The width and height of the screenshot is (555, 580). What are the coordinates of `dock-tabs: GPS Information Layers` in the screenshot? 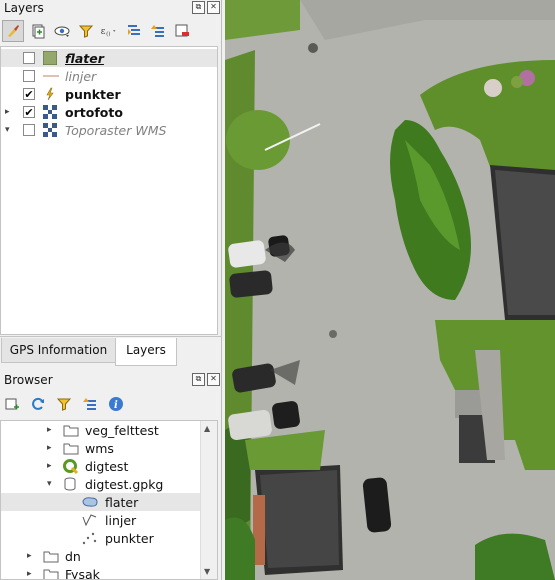 It's located at (111, 351).